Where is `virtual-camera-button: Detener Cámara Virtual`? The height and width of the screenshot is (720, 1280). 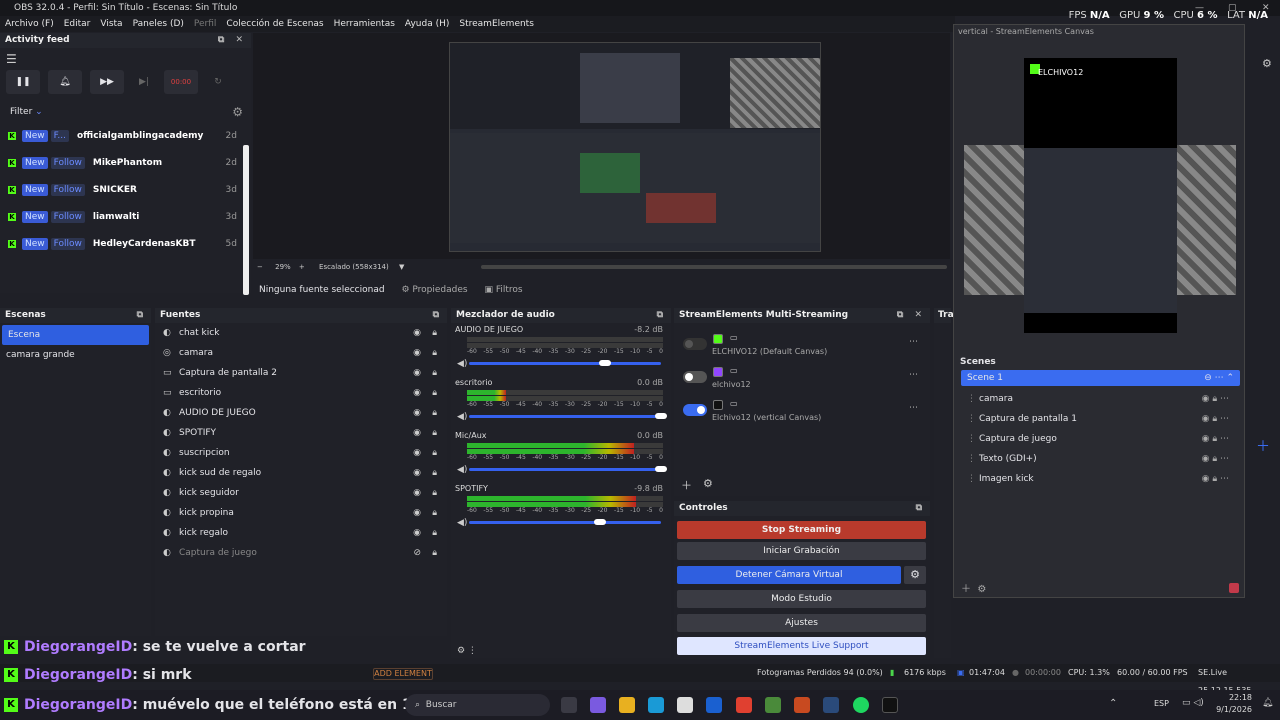 virtual-camera-button: Detener Cámara Virtual is located at coordinates (789, 575).